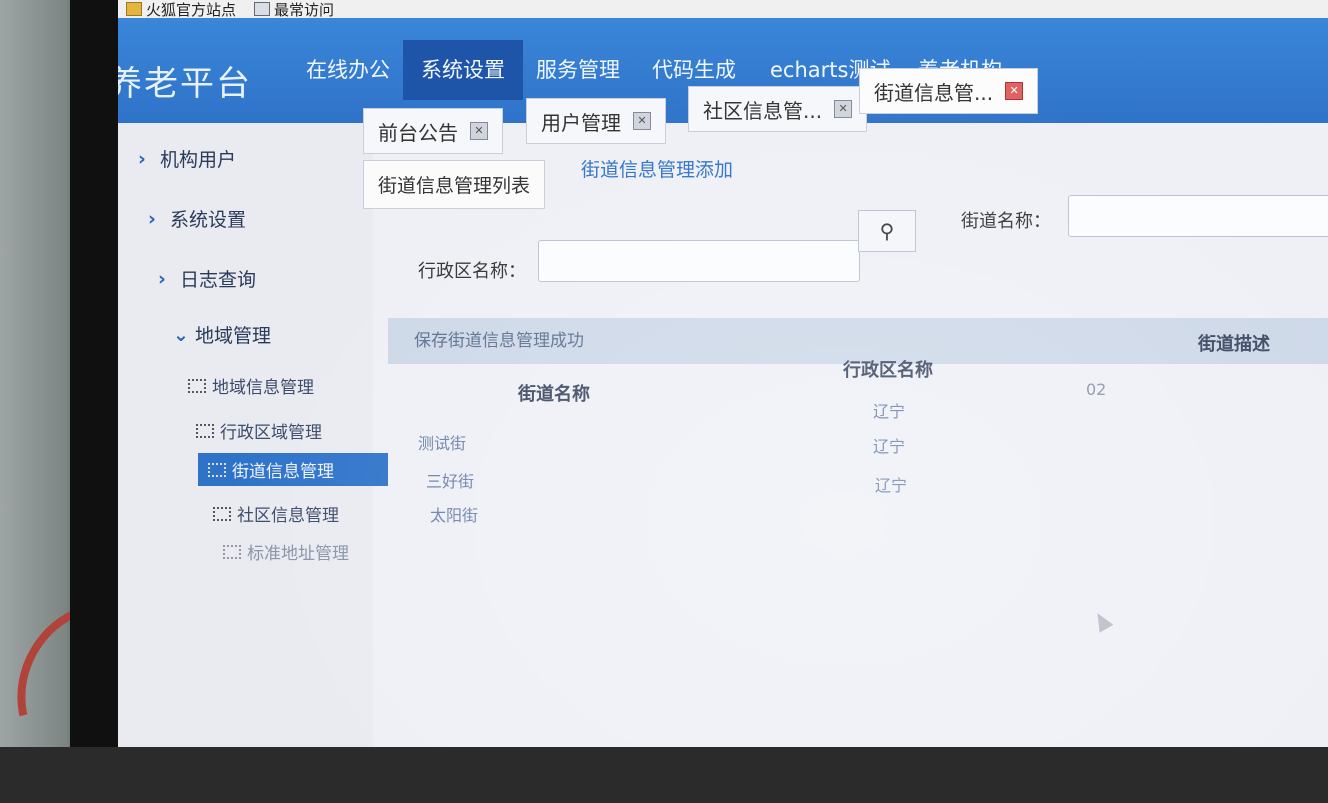 The image size is (1328, 803). Describe the element at coordinates (218, 280) in the screenshot. I see `sidebar-group-label: 日志查询` at that location.